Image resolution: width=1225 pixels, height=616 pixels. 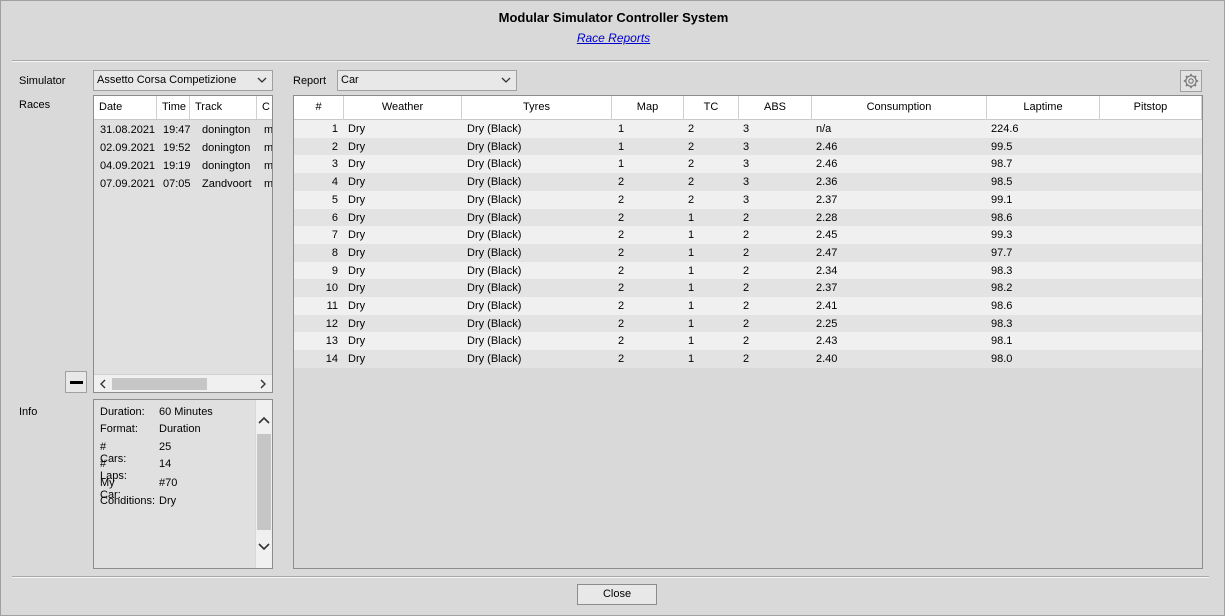 I want to click on column-header-c: C, so click(x=264, y=107).